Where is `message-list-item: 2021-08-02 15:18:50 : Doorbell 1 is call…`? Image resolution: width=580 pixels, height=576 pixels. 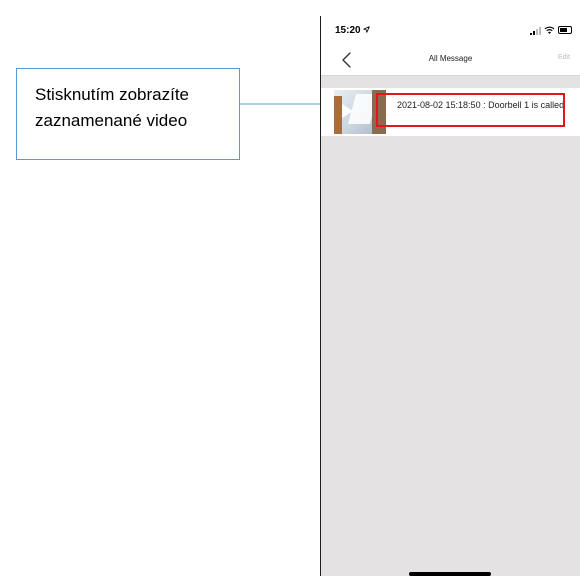 message-list-item: 2021-08-02 15:18:50 : Doorbell 1 is call… is located at coordinates (450, 112).